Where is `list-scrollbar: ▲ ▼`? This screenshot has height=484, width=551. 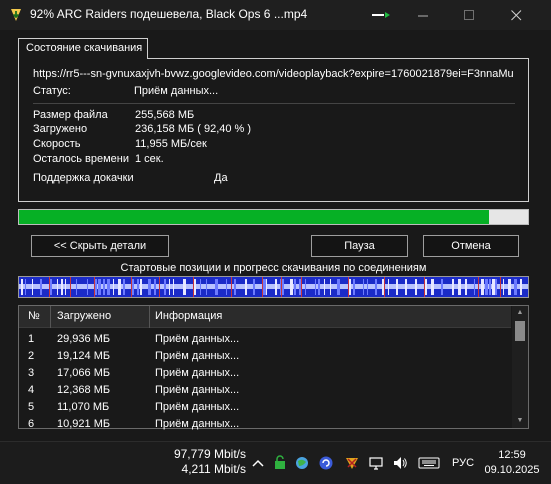 list-scrollbar: ▲ ▼ is located at coordinates (520, 367).